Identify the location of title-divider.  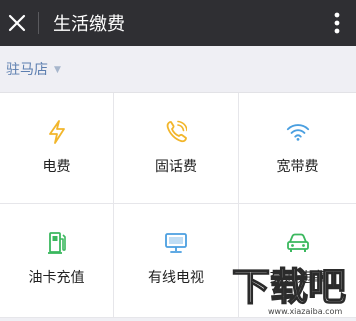
(38, 23).